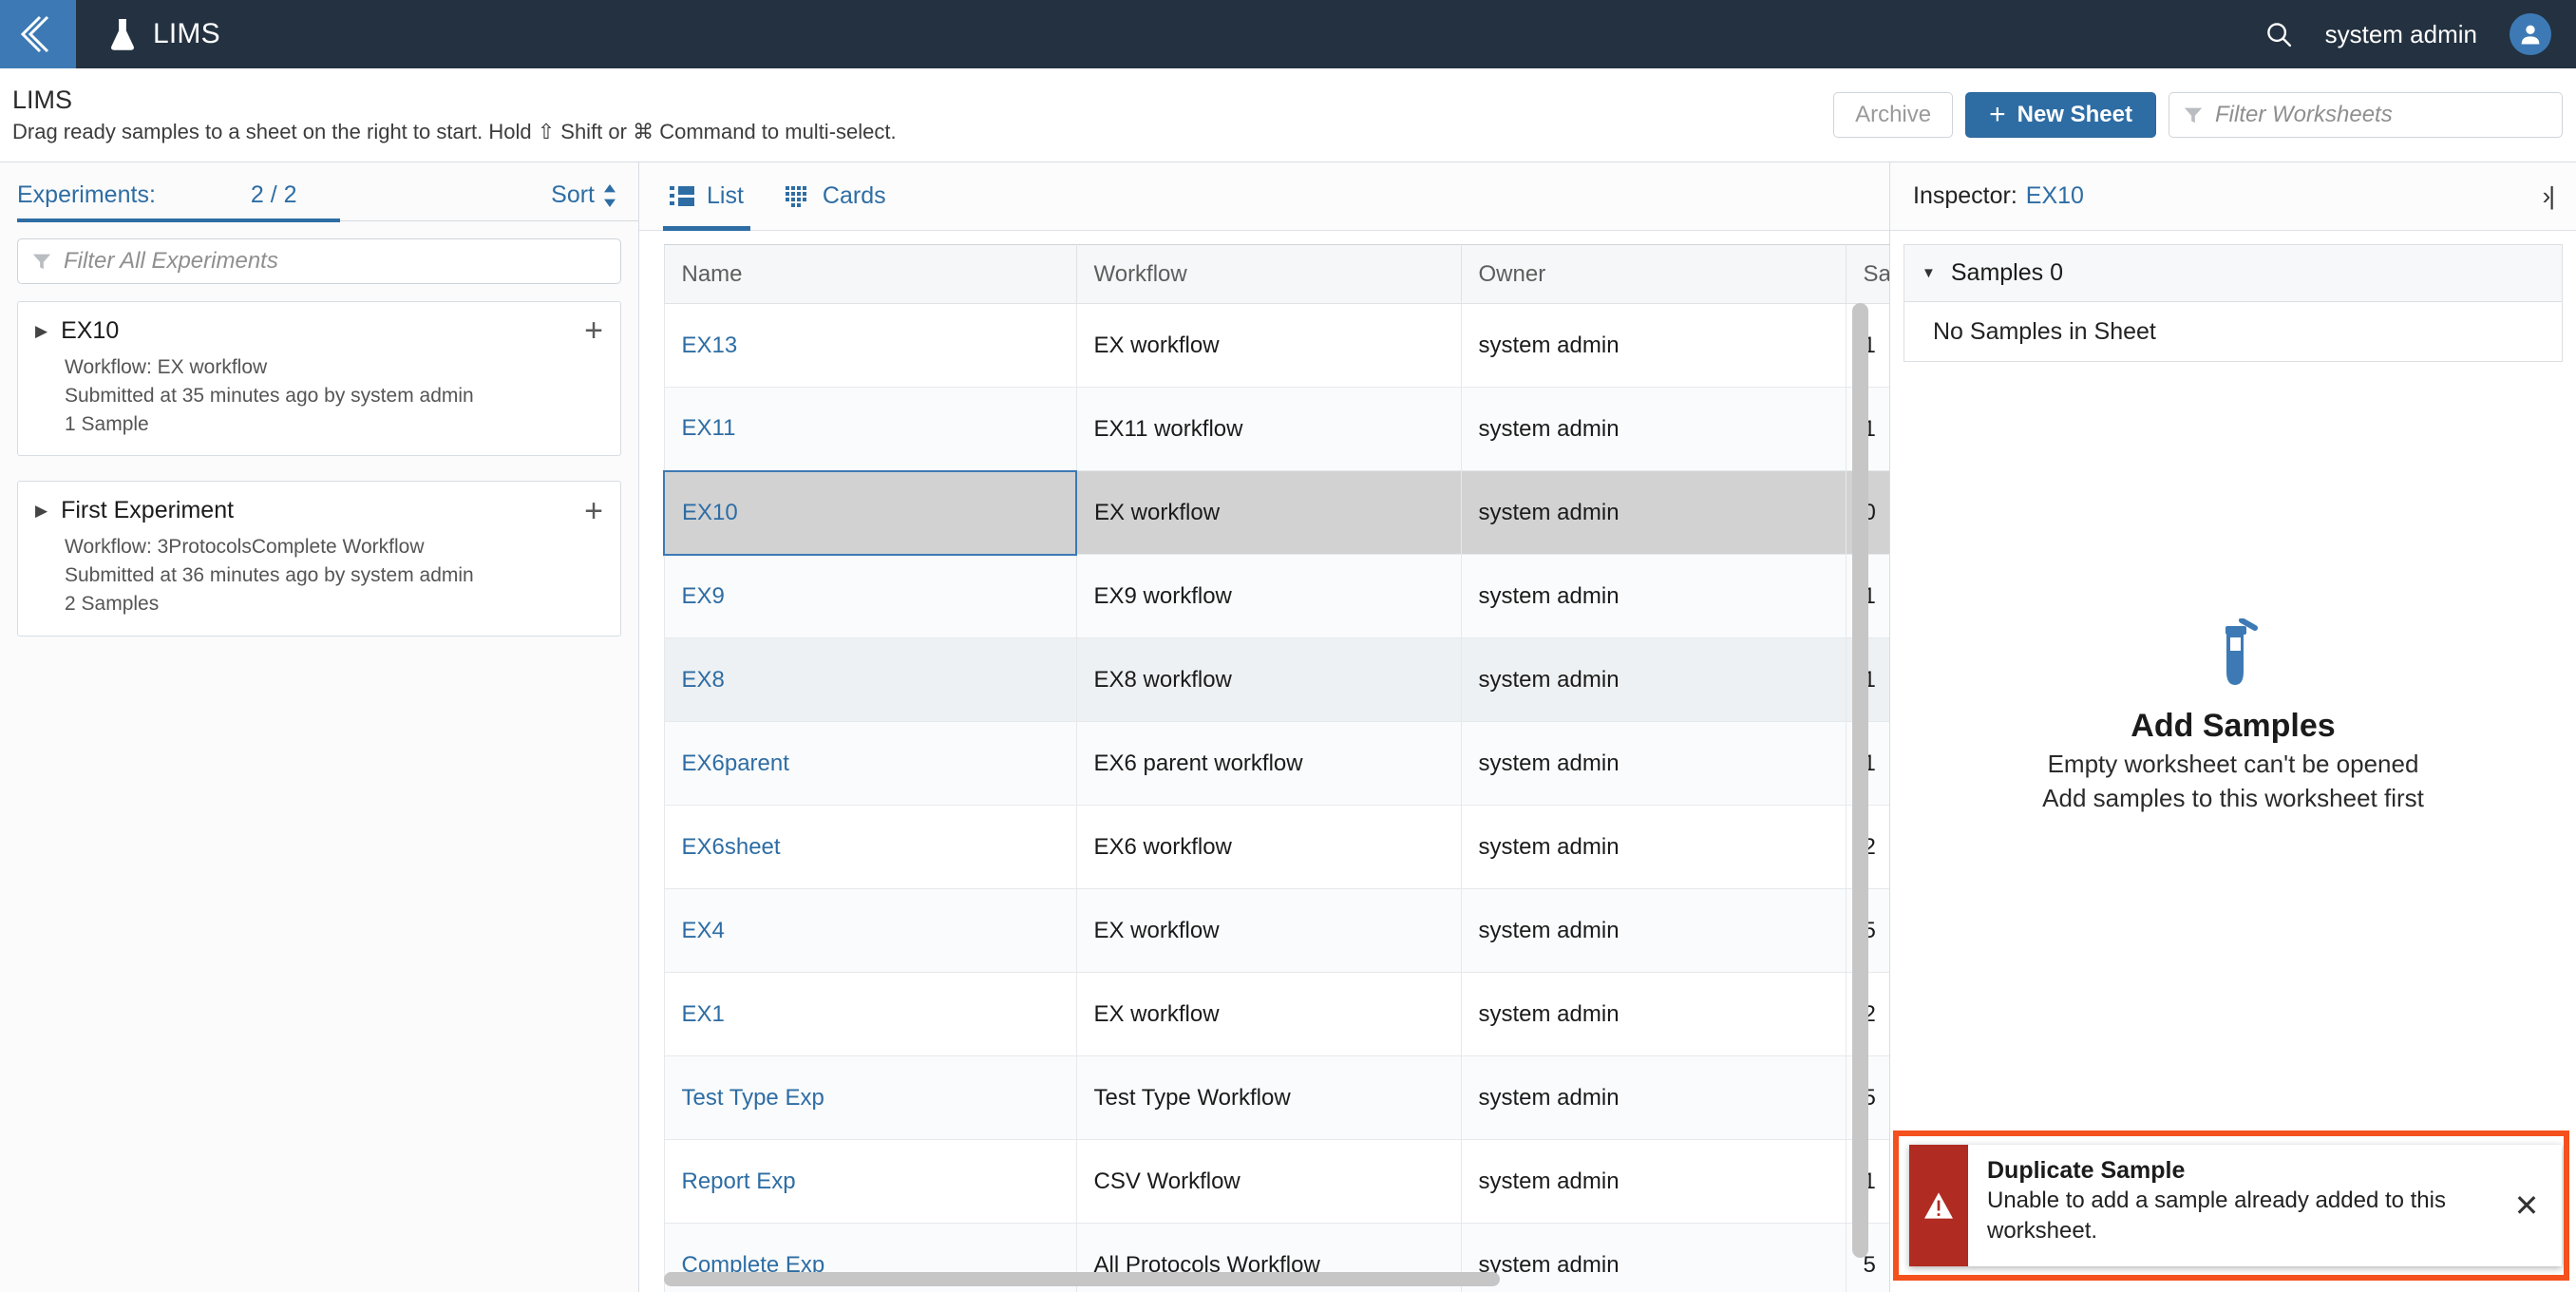 The width and height of the screenshot is (2576, 1292). What do you see at coordinates (1938, 1205) in the screenshot?
I see `toast-icon-bar` at bounding box center [1938, 1205].